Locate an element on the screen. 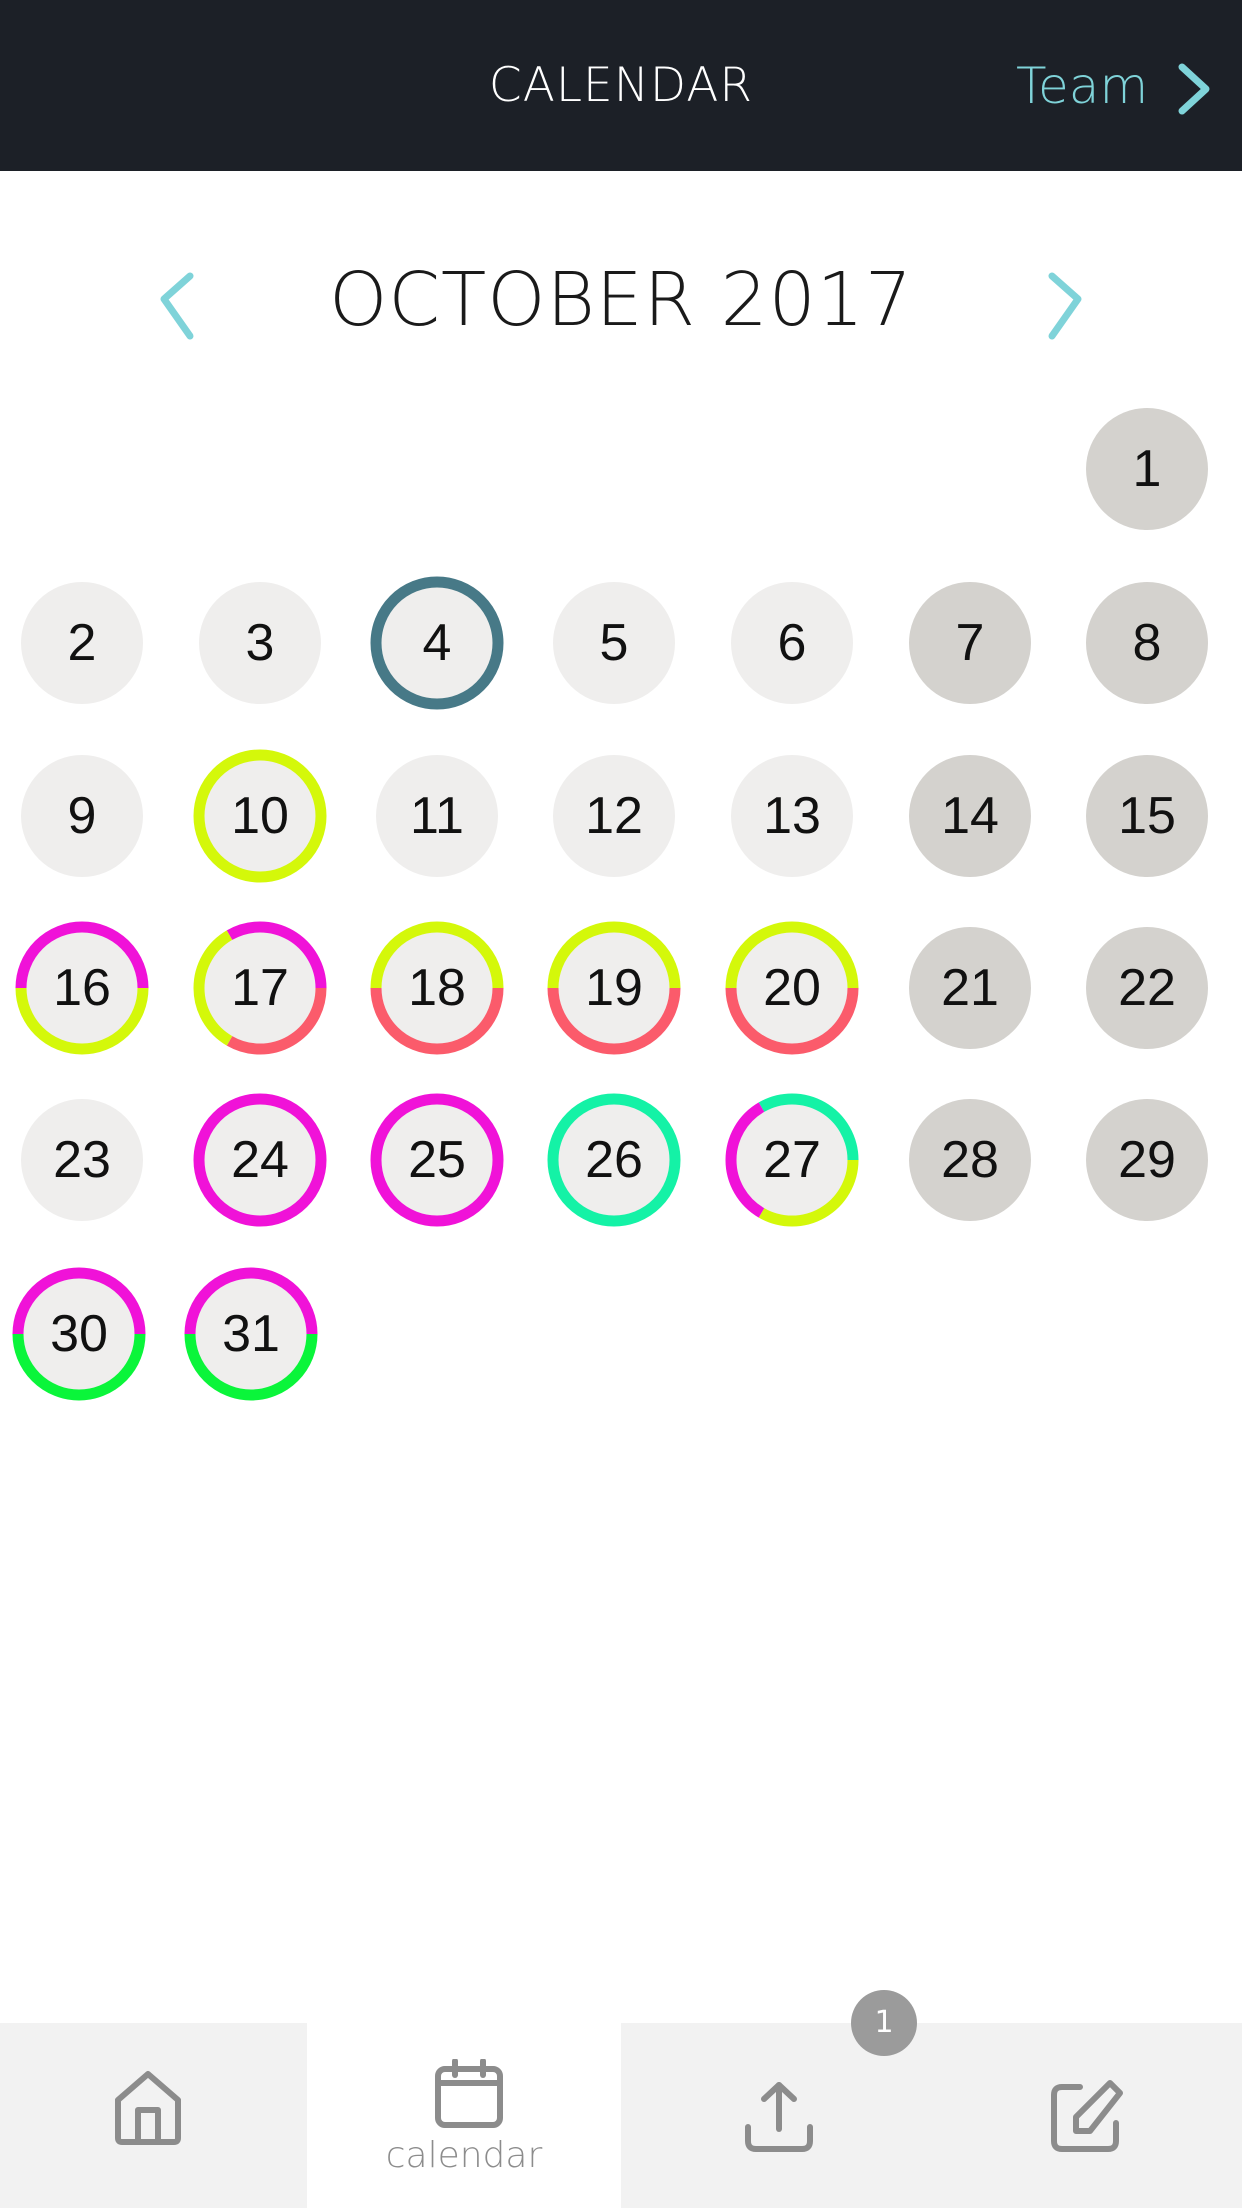 The width and height of the screenshot is (1242, 2208). tab-edit is located at coordinates (1087, 2115).